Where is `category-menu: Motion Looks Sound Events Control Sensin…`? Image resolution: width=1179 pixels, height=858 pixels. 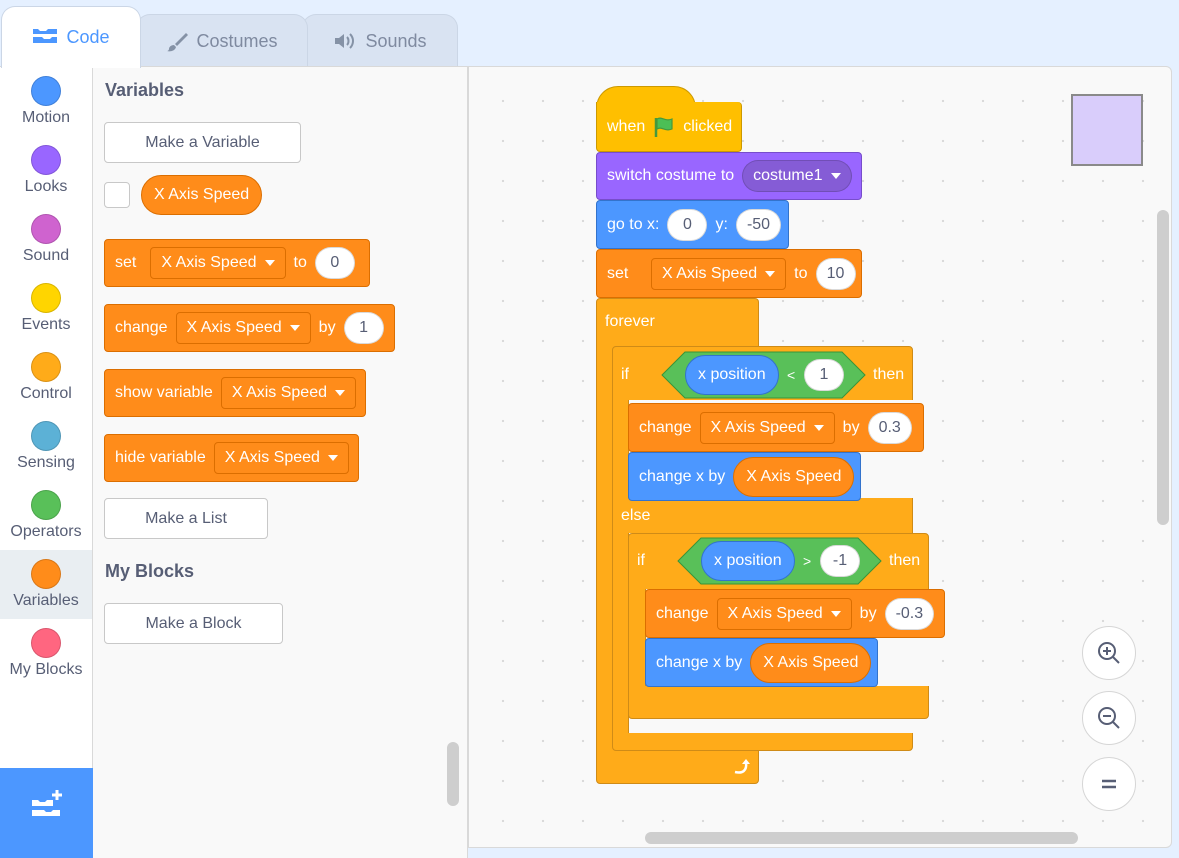 category-menu: Motion Looks Sound Events Control Sensin… is located at coordinates (46, 417).